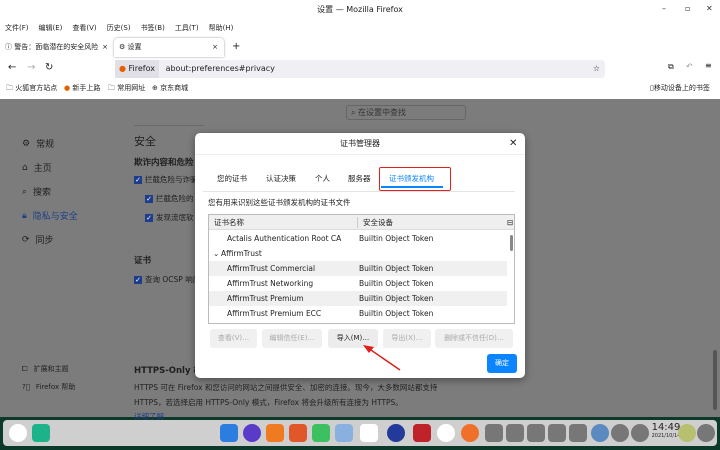  I want to click on menu-bookmarks: 书签(B), so click(153, 28).